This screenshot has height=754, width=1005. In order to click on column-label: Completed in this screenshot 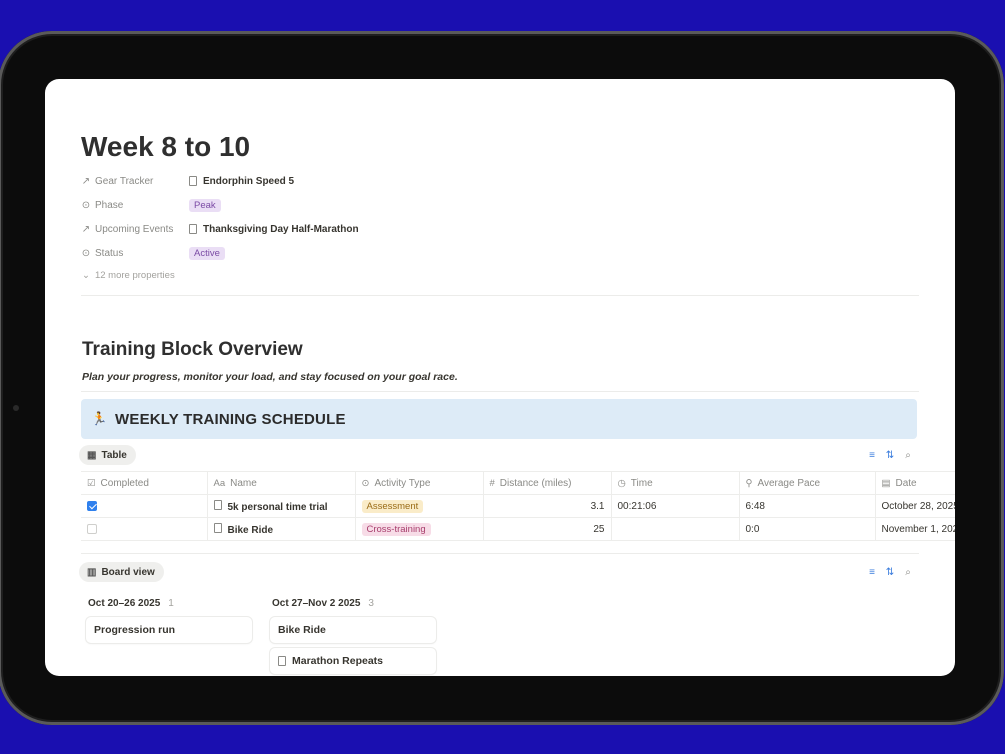, I will do `click(124, 483)`.